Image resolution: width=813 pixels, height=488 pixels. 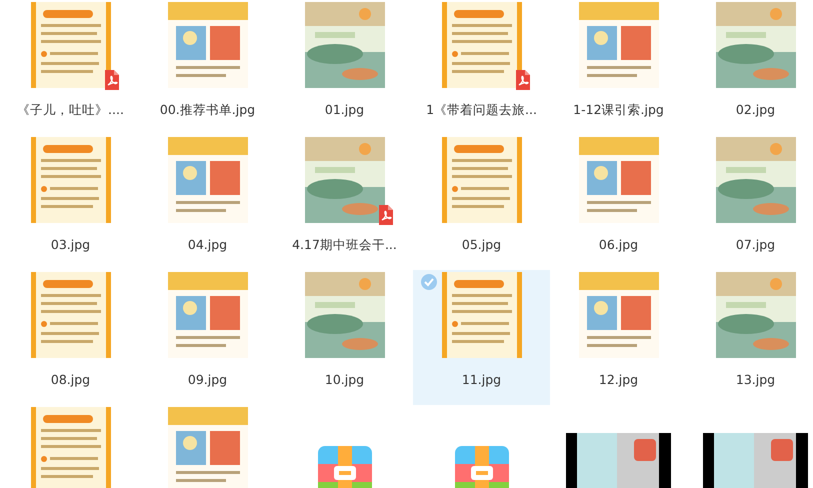 I want to click on file-item: 09.jpg, so click(x=207, y=337).